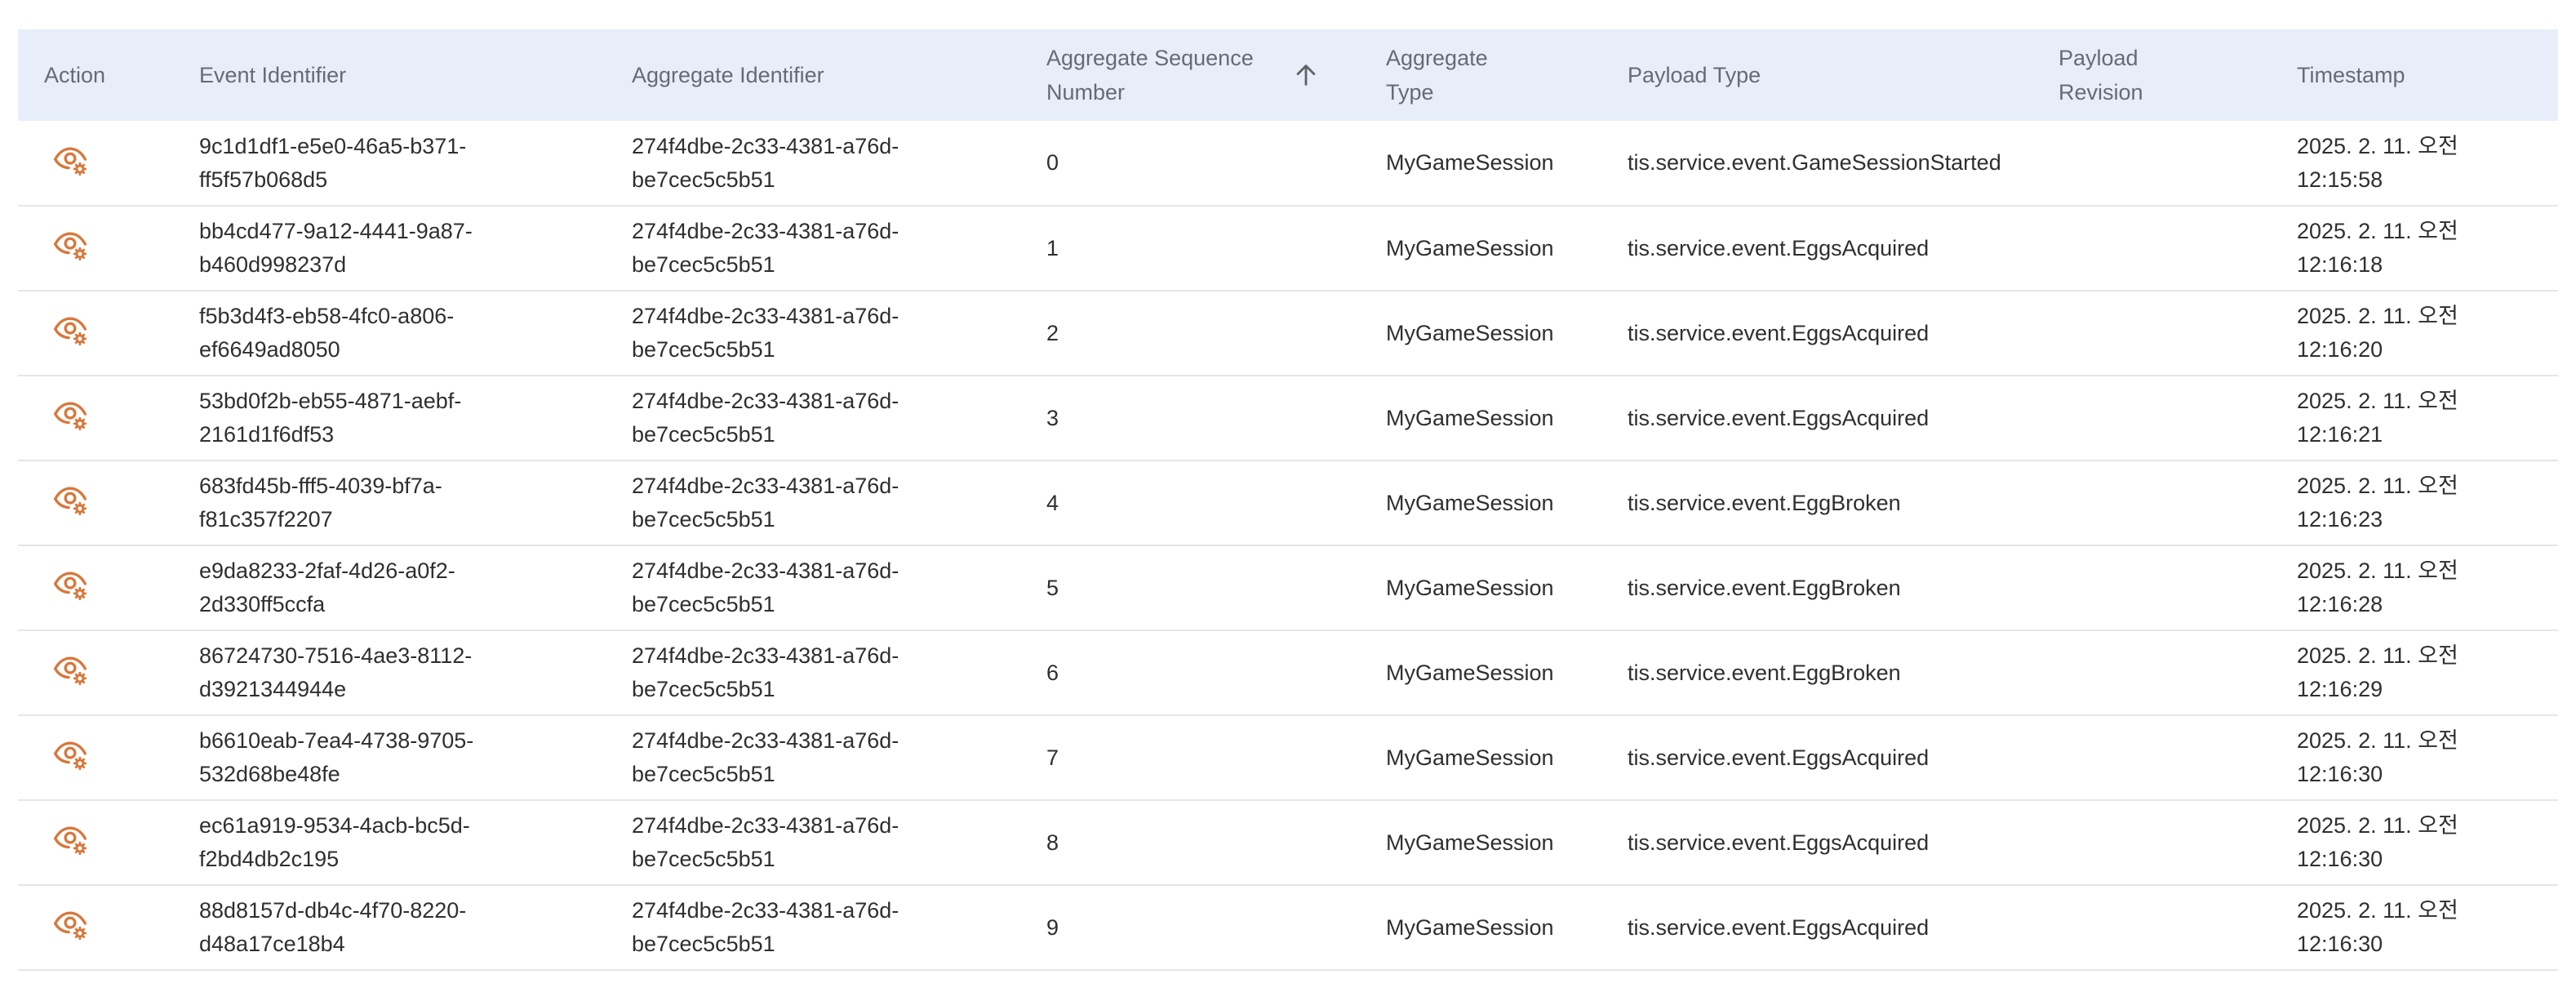  What do you see at coordinates (1150, 75) in the screenshot?
I see `column-header-label: Aggregate Sequence Number` at bounding box center [1150, 75].